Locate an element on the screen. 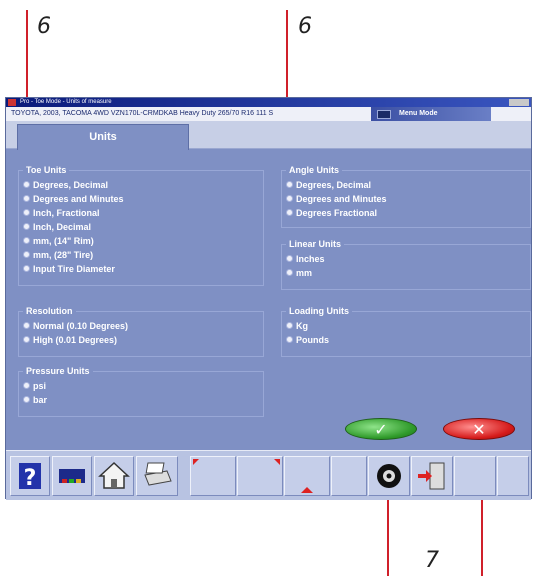  home-button is located at coordinates (114, 476).